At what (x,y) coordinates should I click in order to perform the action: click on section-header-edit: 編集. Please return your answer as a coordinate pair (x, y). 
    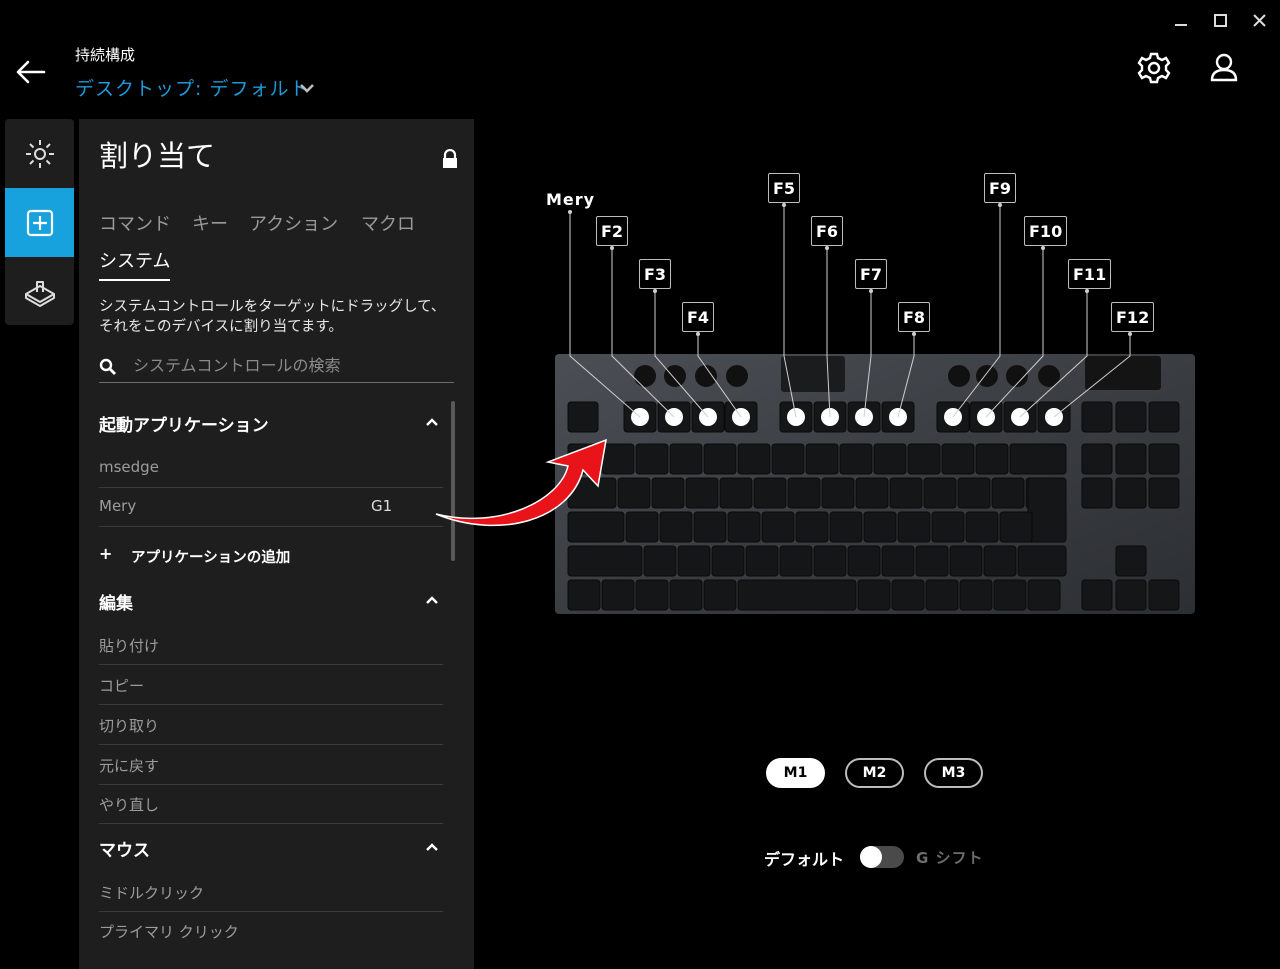
    Looking at the image, I should click on (269, 602).